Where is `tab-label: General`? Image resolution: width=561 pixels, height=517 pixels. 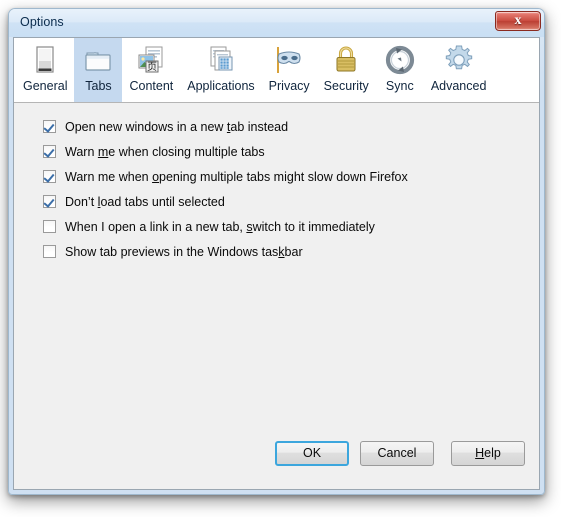 tab-label: General is located at coordinates (45, 86).